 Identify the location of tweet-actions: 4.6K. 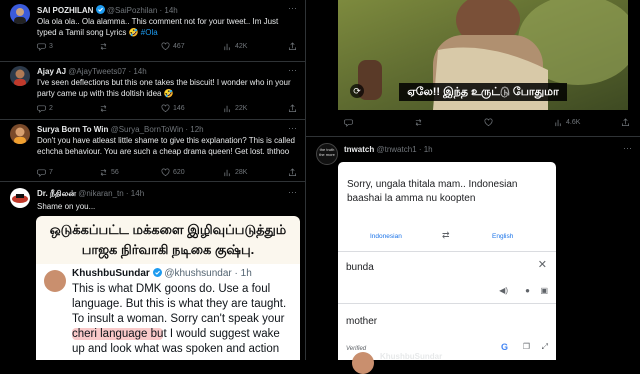
(487, 123).